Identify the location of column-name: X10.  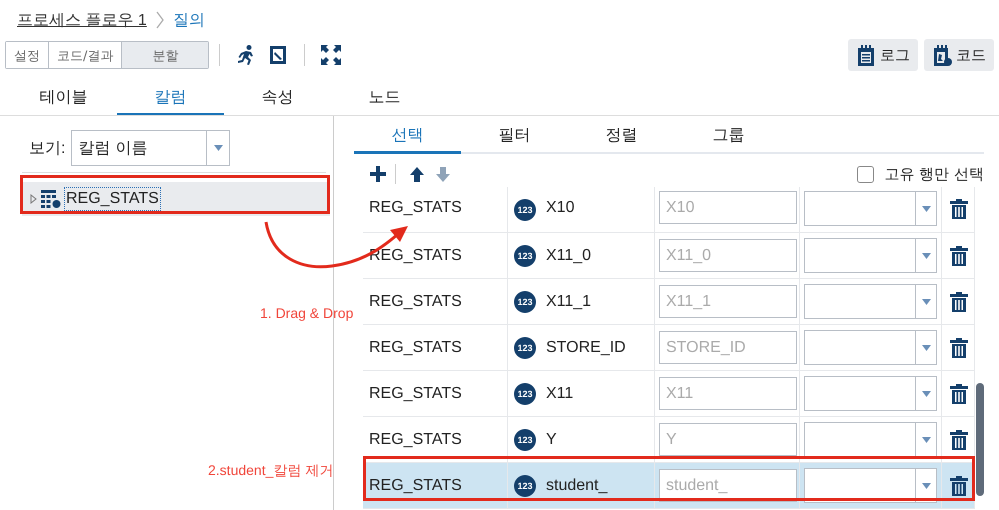
(560, 208).